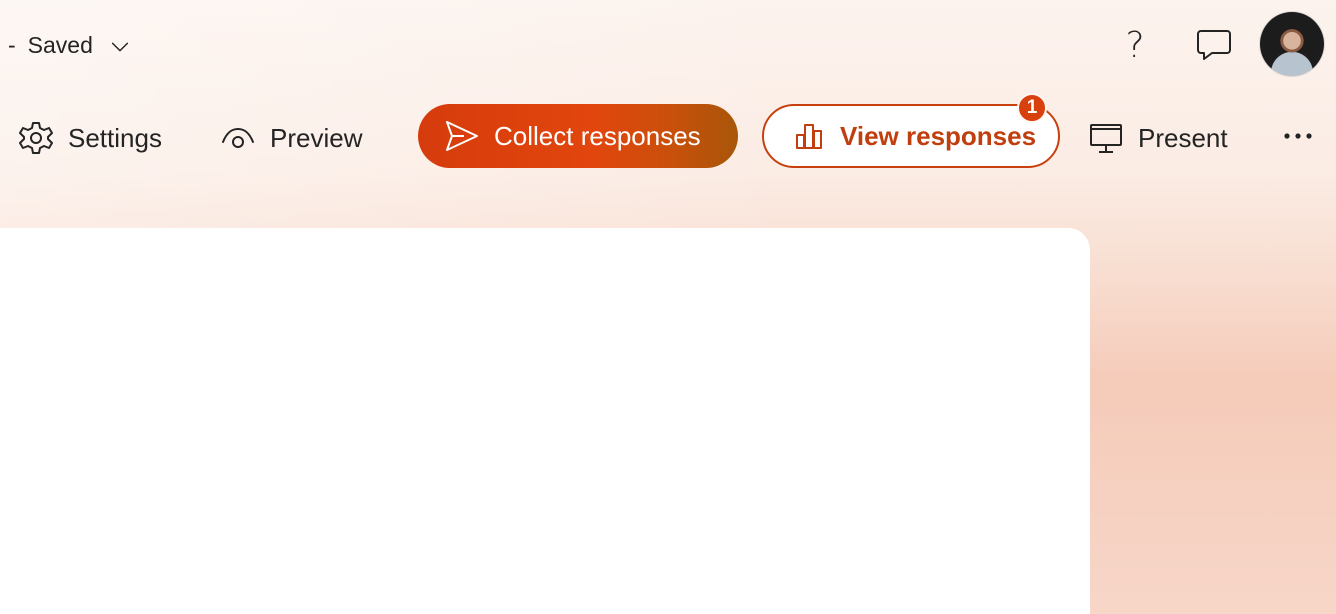 The width and height of the screenshot is (1336, 614). I want to click on view-responses-button: View responses, so click(911, 136).